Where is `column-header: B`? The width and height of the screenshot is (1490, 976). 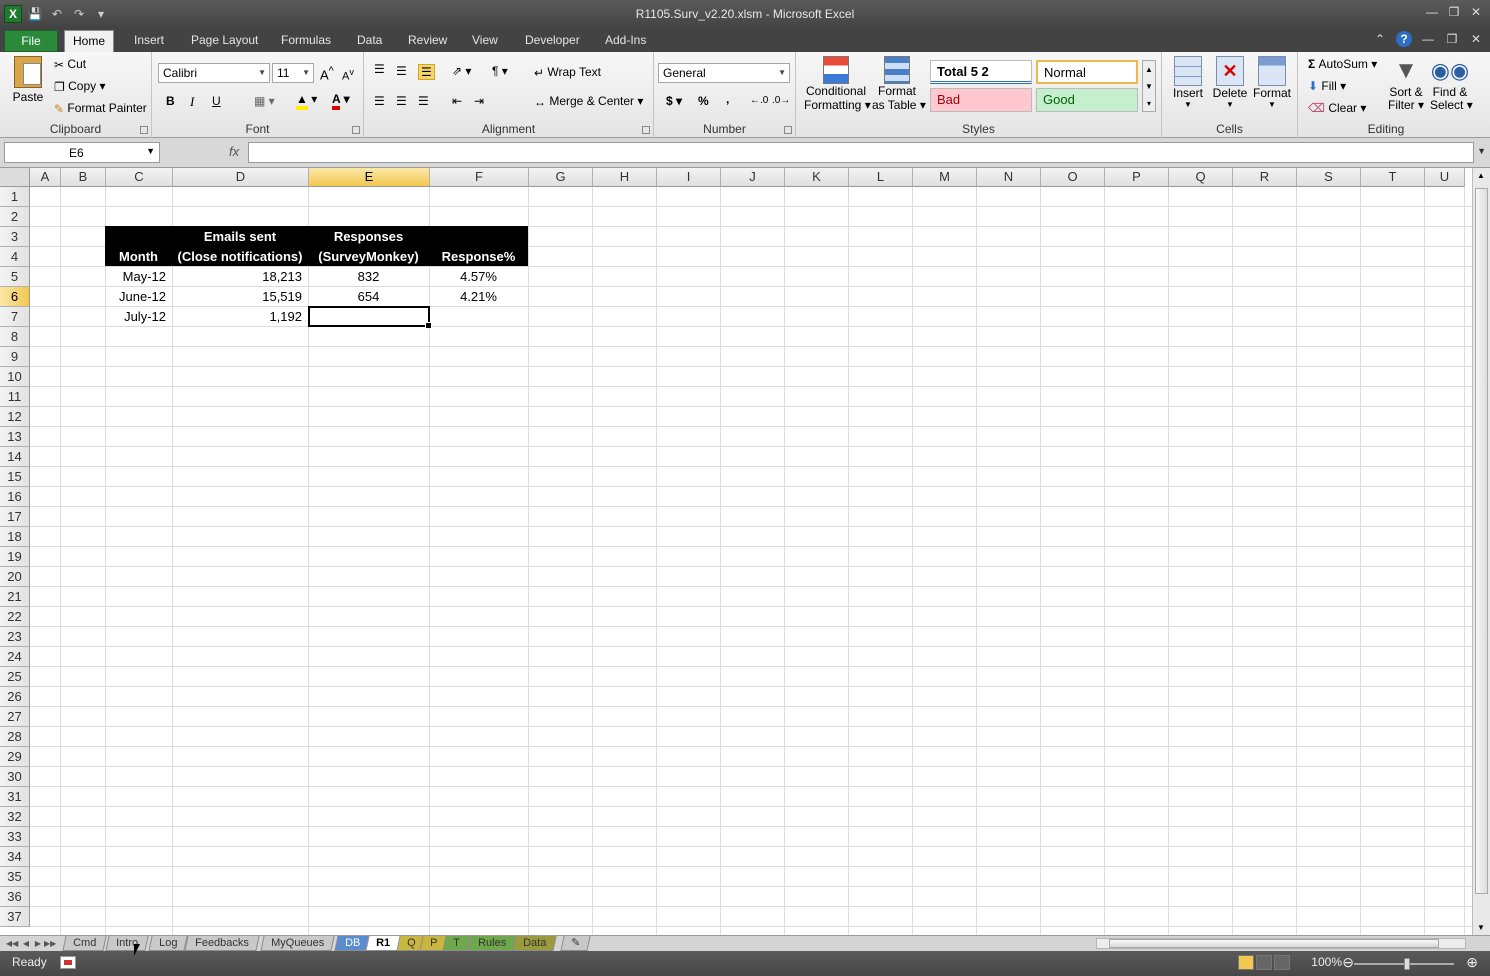 column-header: B is located at coordinates (83, 177).